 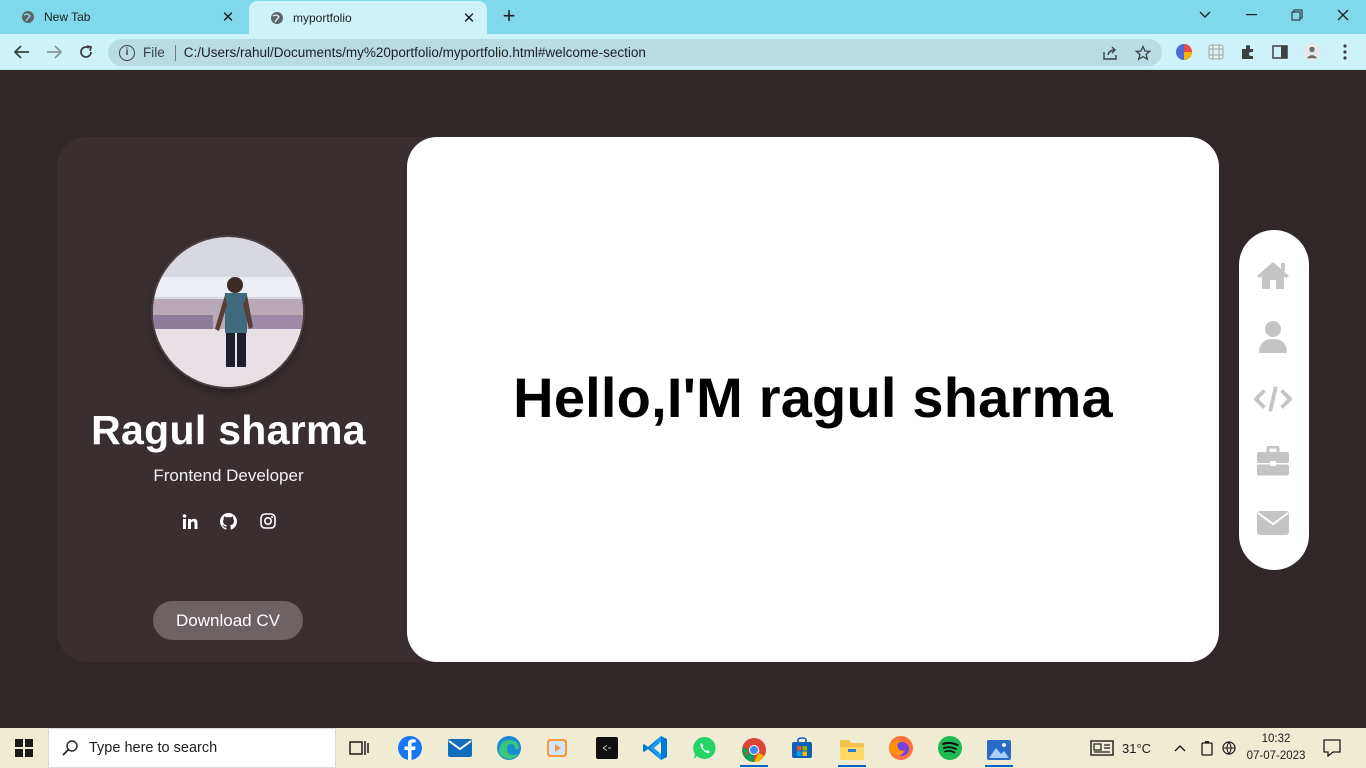 I want to click on extension-grid-icon, so click(x=1216, y=52).